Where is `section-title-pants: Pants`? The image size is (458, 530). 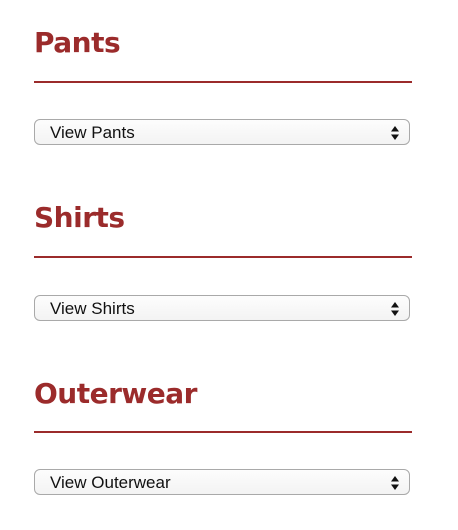
section-title-pants: Pants is located at coordinates (77, 42).